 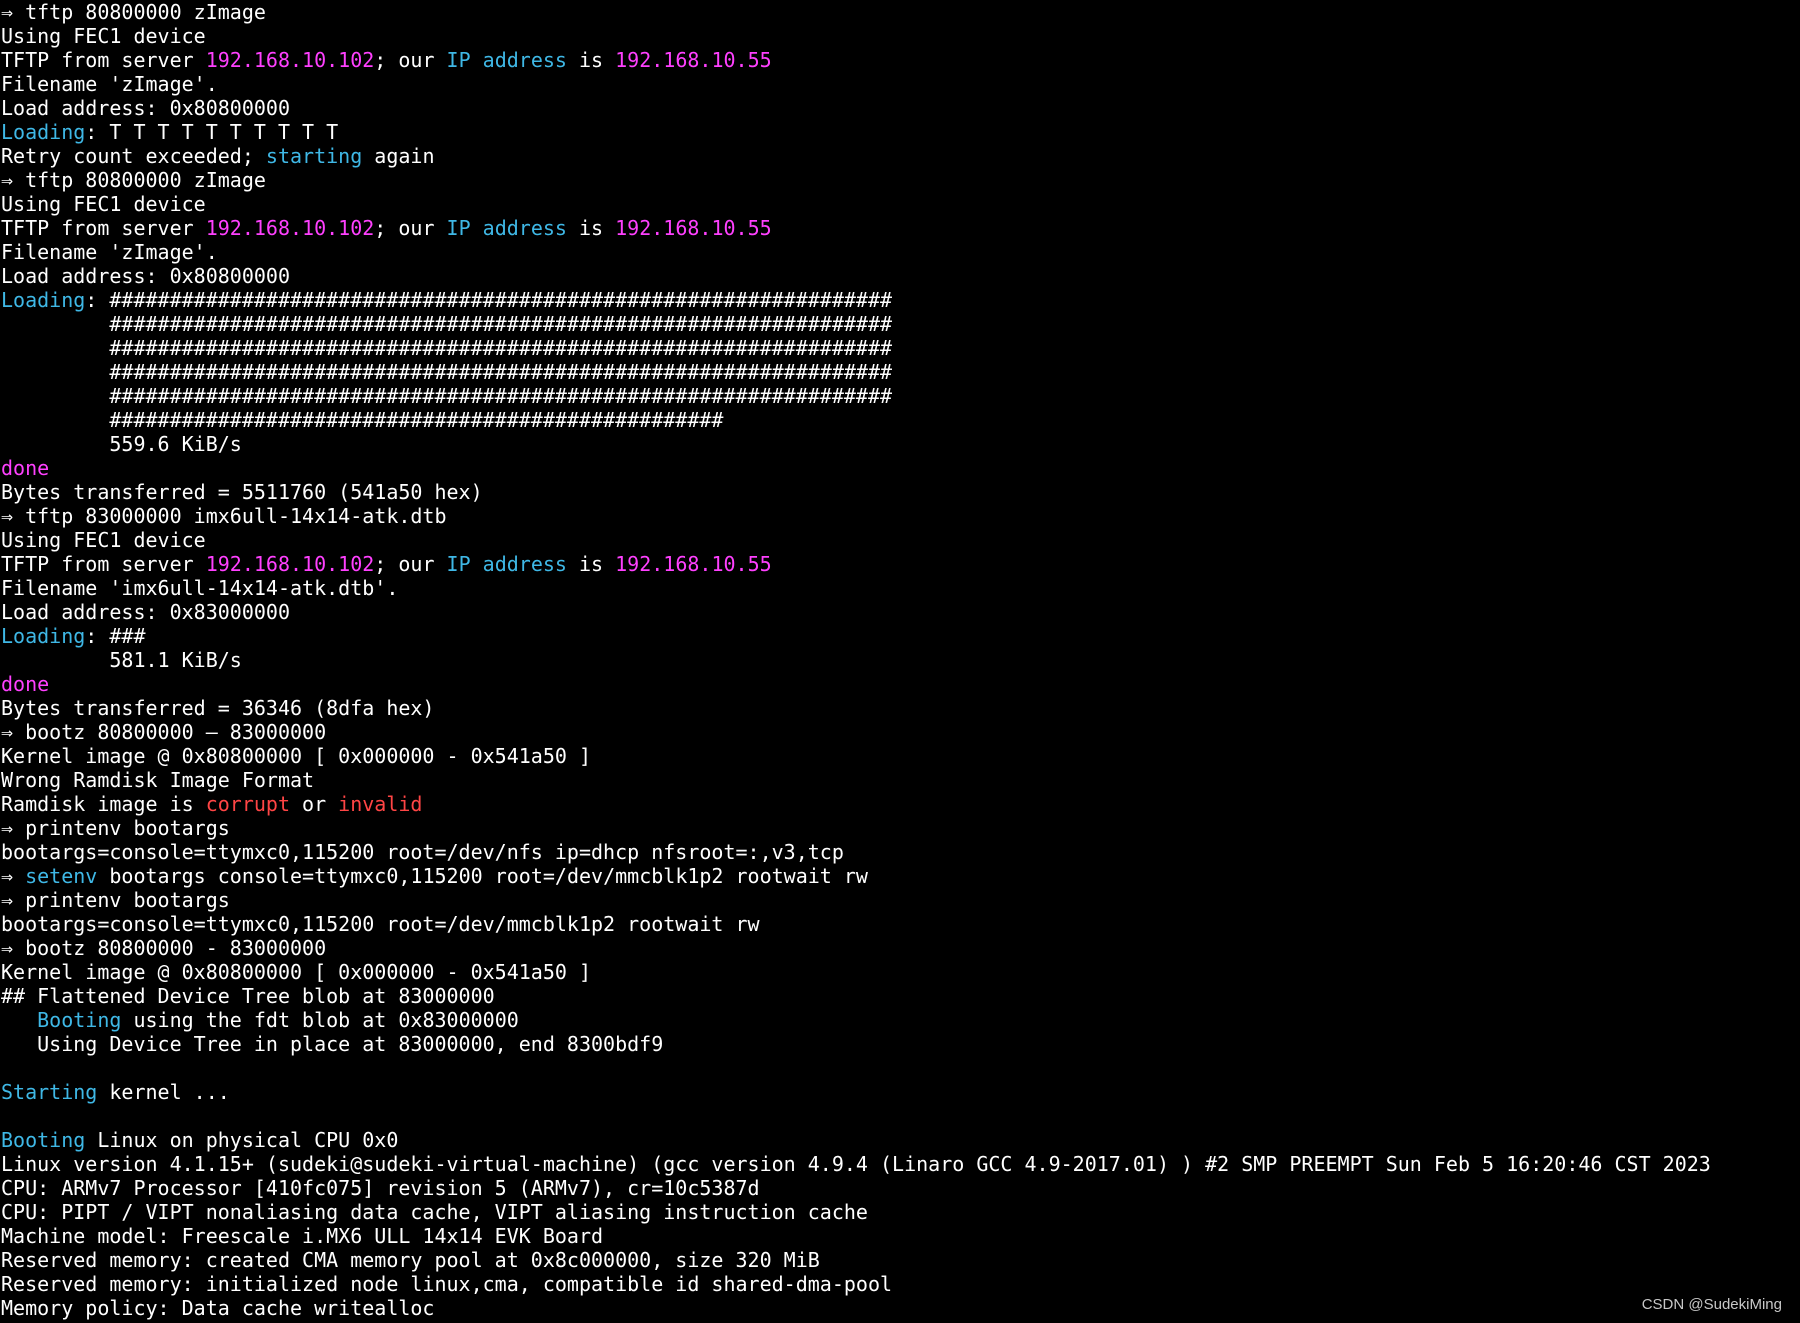 I want to click on terminal-text-segment: is, so click(x=591, y=60).